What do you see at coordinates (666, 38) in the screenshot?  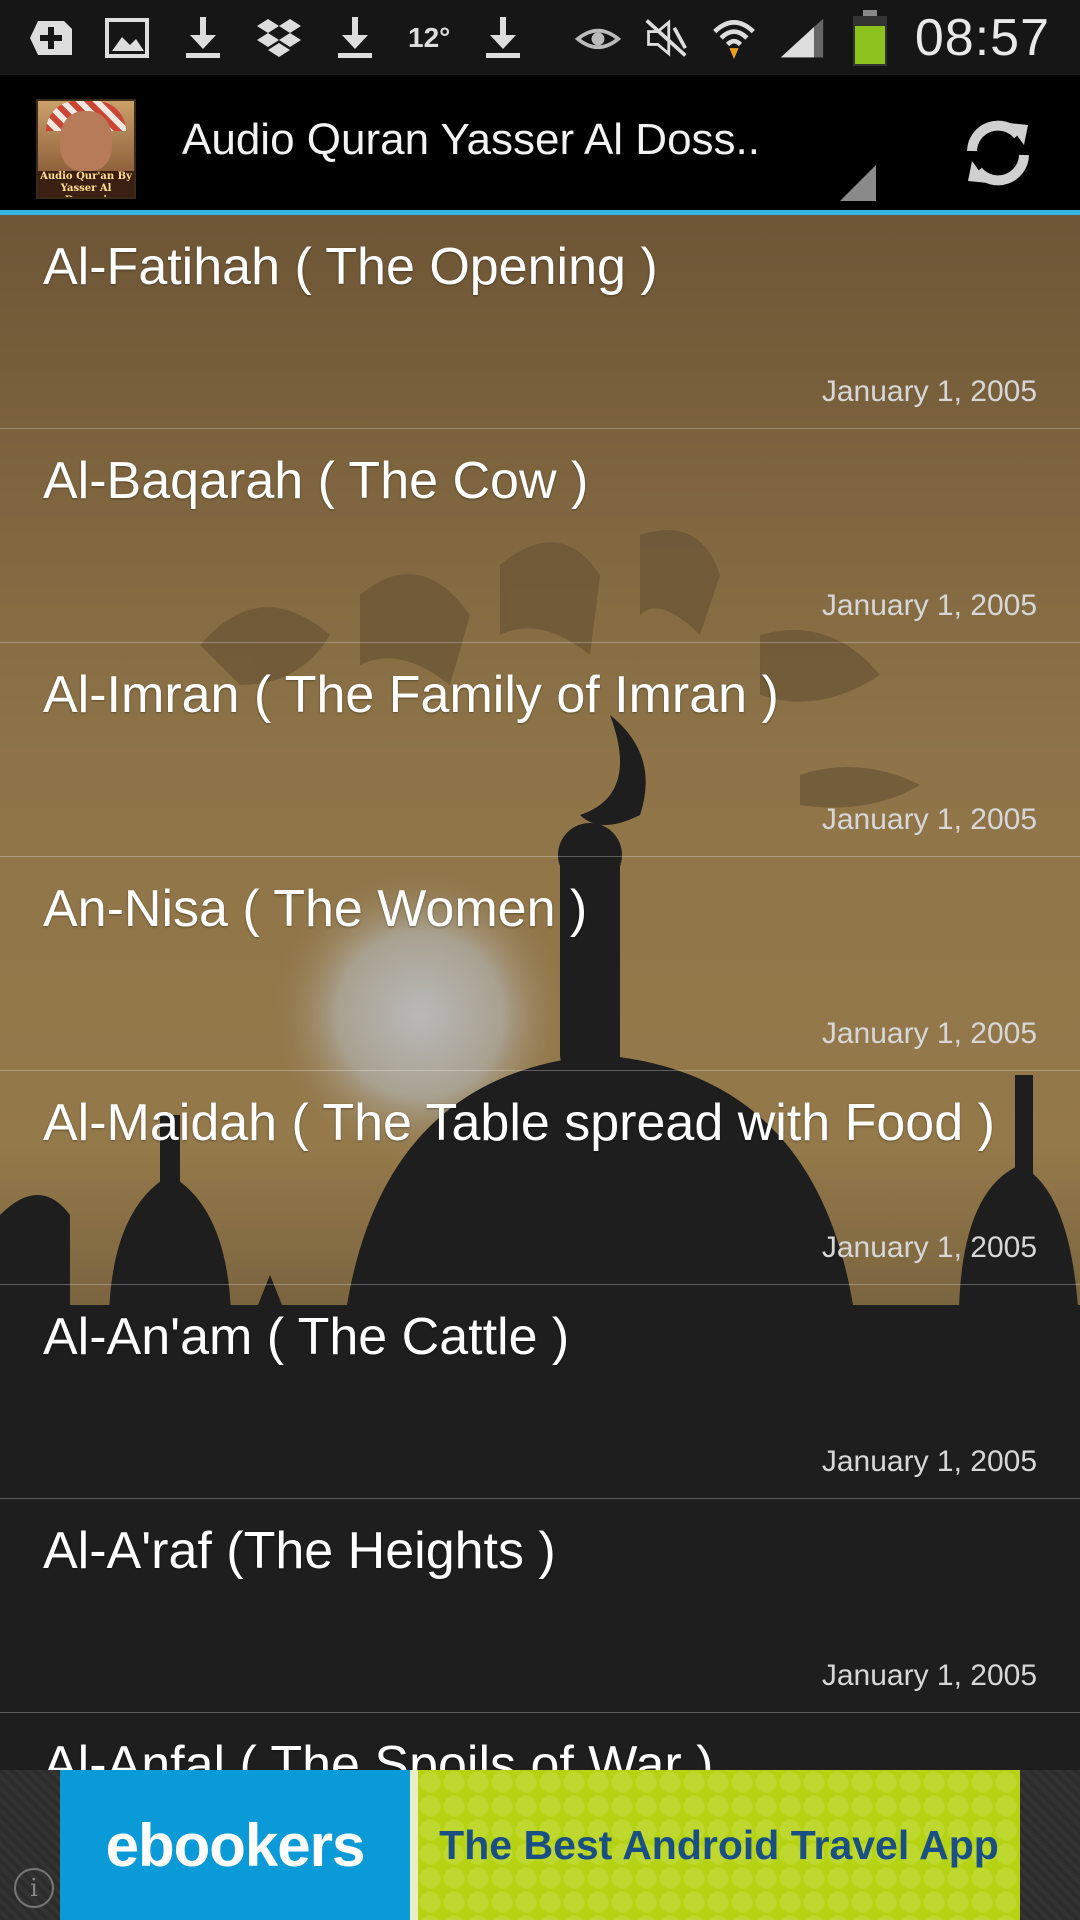 I see `mute-icon` at bounding box center [666, 38].